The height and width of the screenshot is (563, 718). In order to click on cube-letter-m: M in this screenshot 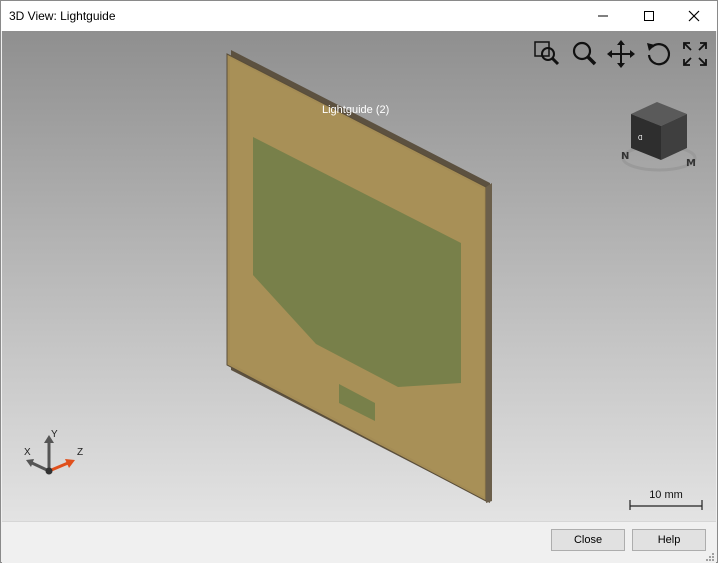, I will do `click(691, 163)`.